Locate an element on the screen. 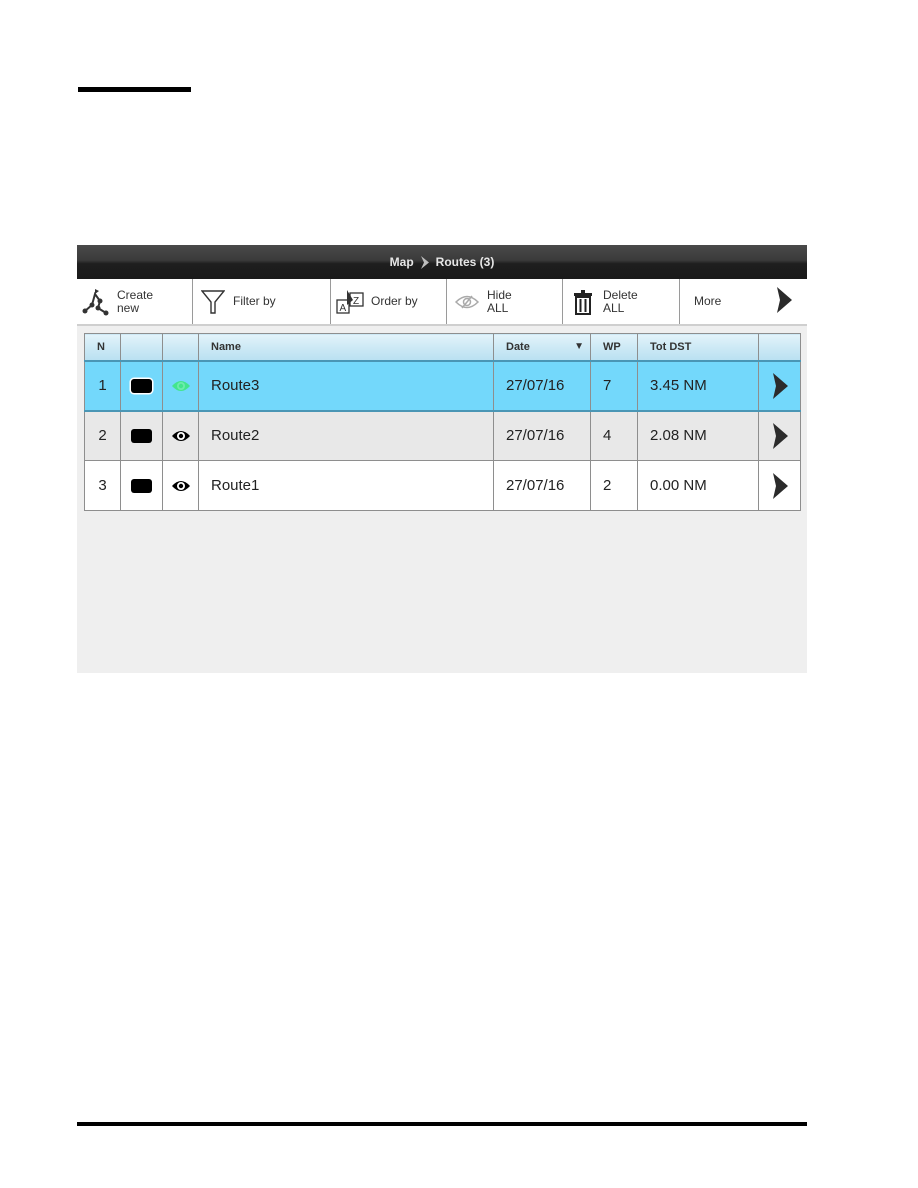  order-label: Order by is located at coordinates (394, 301).